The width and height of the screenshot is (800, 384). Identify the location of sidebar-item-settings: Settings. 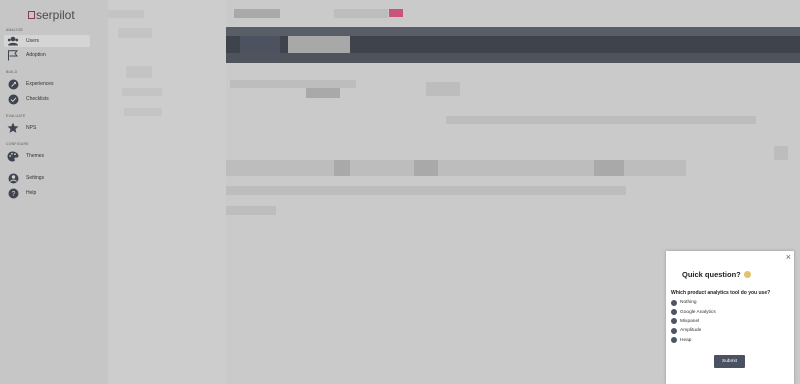
(47, 178).